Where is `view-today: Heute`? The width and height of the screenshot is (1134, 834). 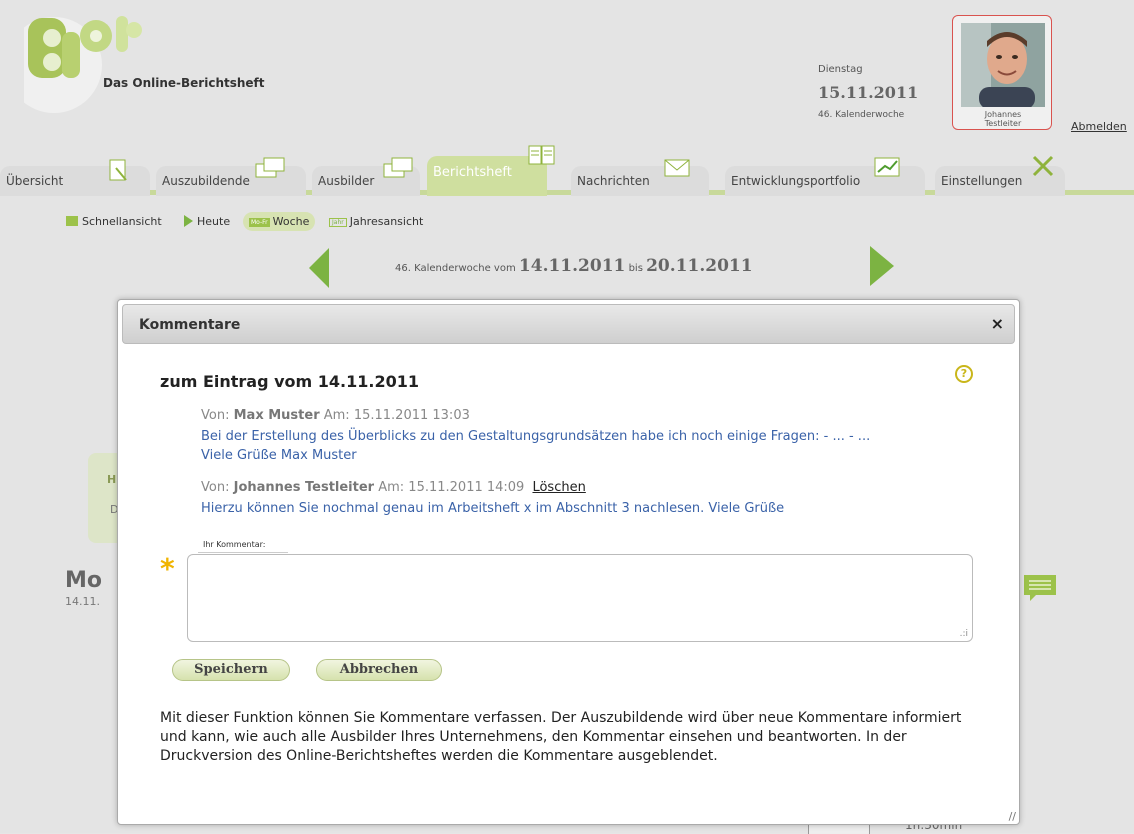 view-today: Heute is located at coordinates (207, 221).